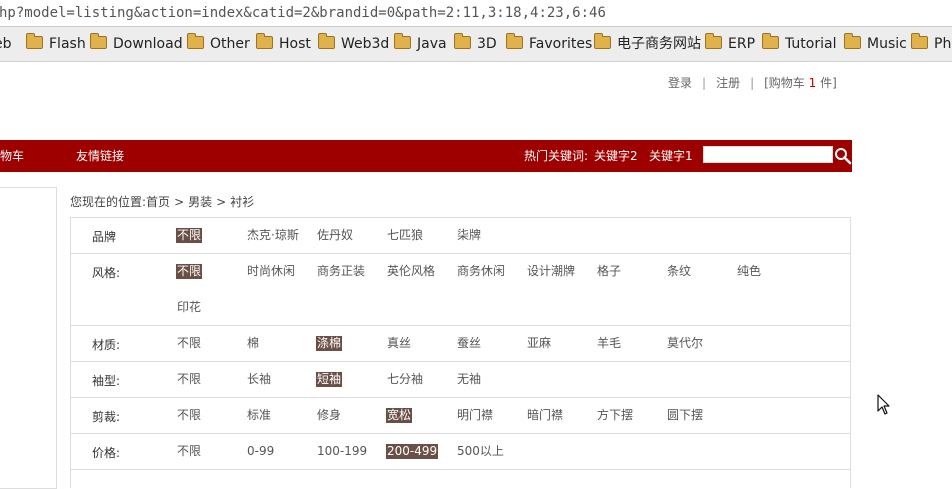  What do you see at coordinates (295, 44) in the screenshot?
I see `bookmark-label: Host` at bounding box center [295, 44].